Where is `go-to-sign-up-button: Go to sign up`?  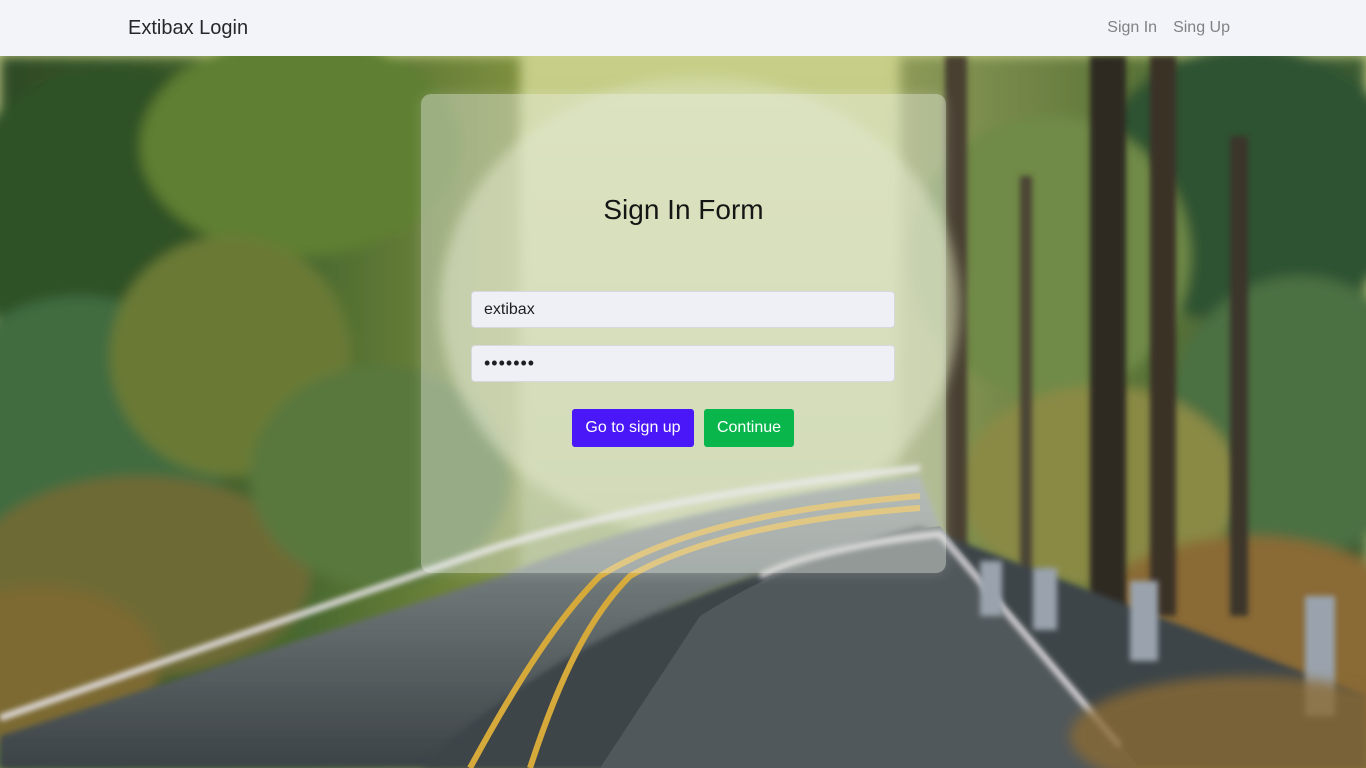 go-to-sign-up-button: Go to sign up is located at coordinates (633, 428).